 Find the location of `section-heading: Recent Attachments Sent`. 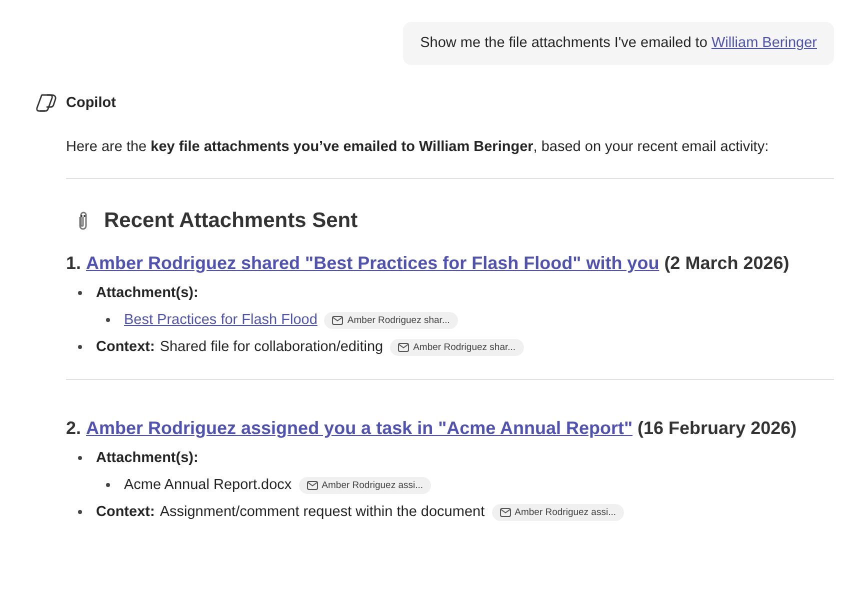

section-heading: Recent Attachments Sent is located at coordinates (231, 221).